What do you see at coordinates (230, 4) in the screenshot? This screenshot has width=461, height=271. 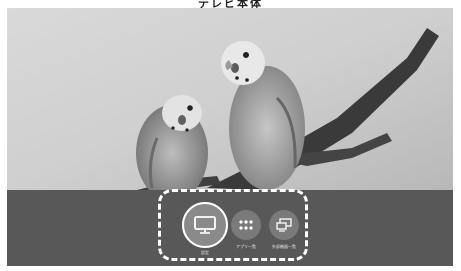 I see `page-title: テレビ本体` at bounding box center [230, 4].